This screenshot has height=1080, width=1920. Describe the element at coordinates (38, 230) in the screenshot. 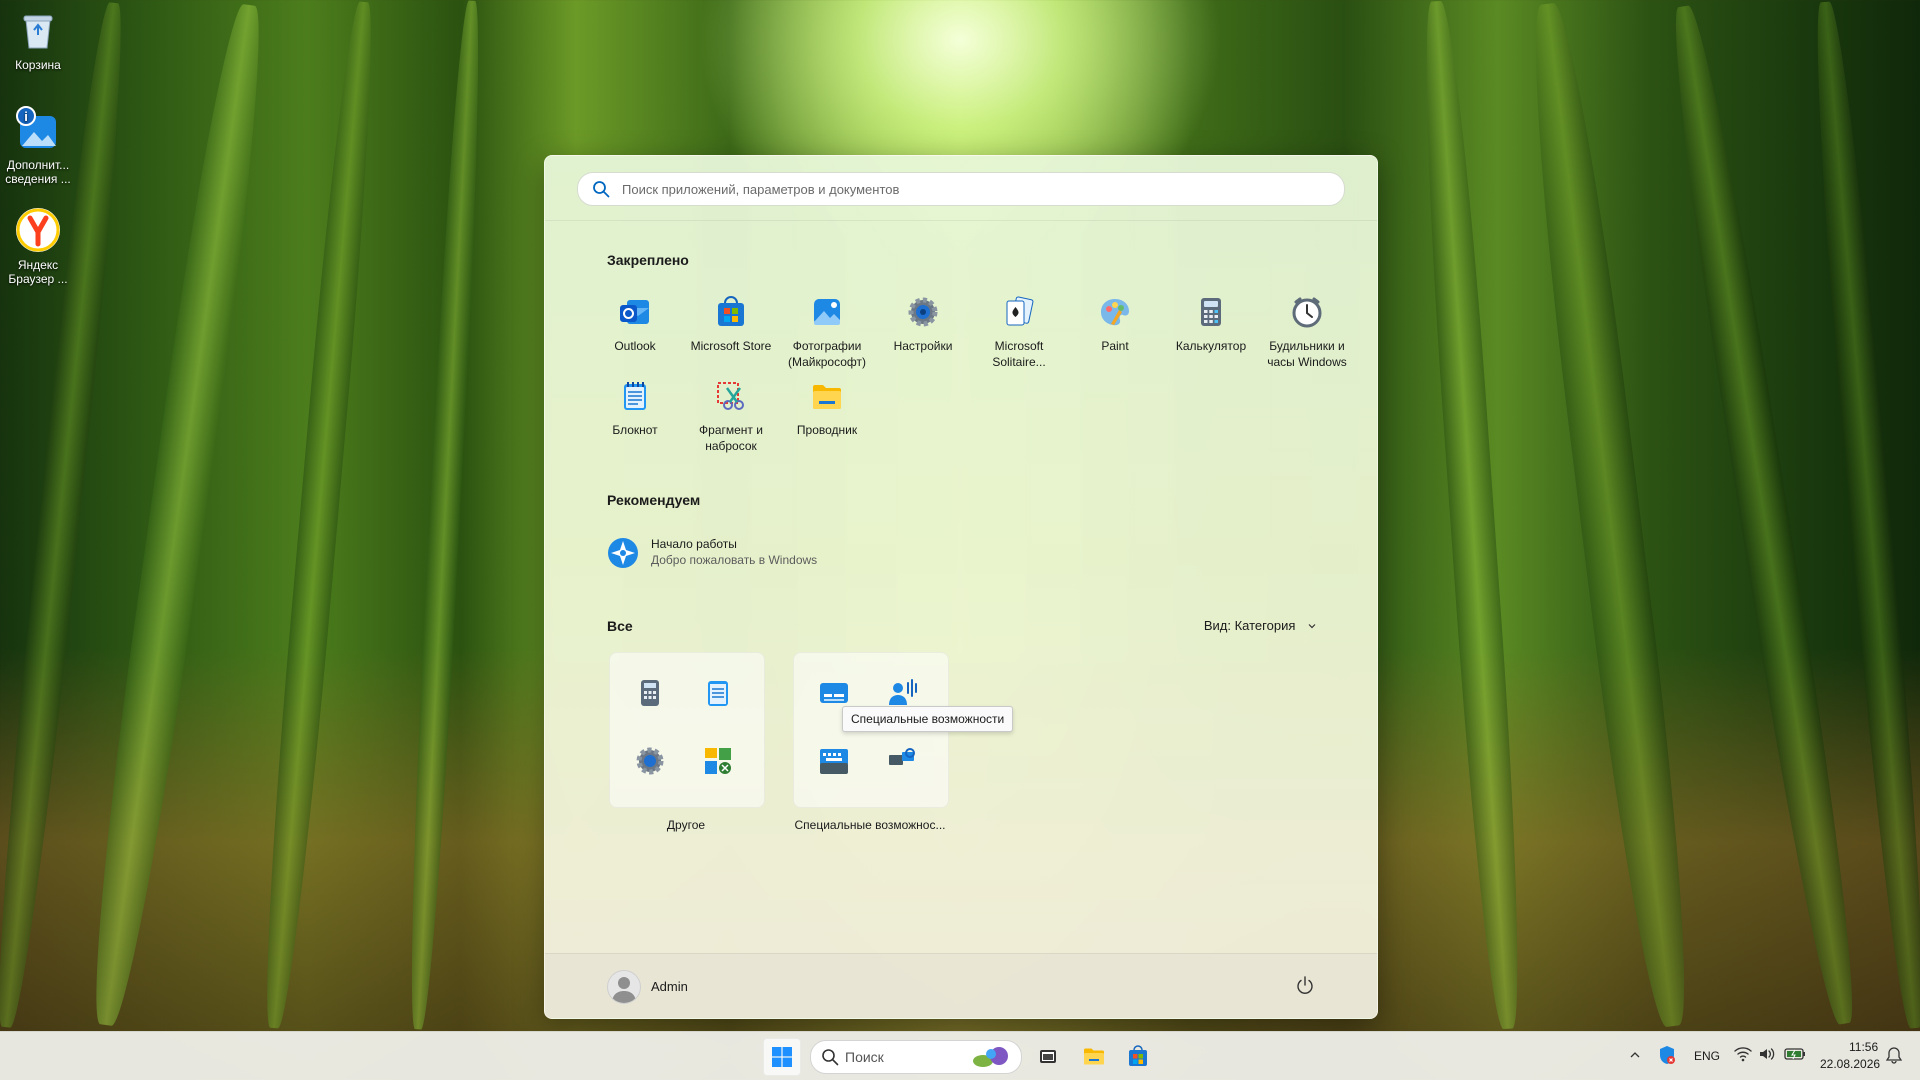

I see `yandex-browser-icon` at that location.